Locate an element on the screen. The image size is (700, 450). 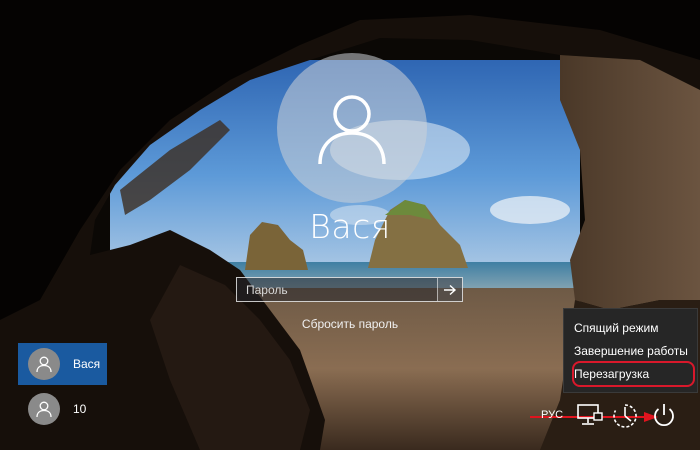
user-list-item-vasya: Вася is located at coordinates (62, 364).